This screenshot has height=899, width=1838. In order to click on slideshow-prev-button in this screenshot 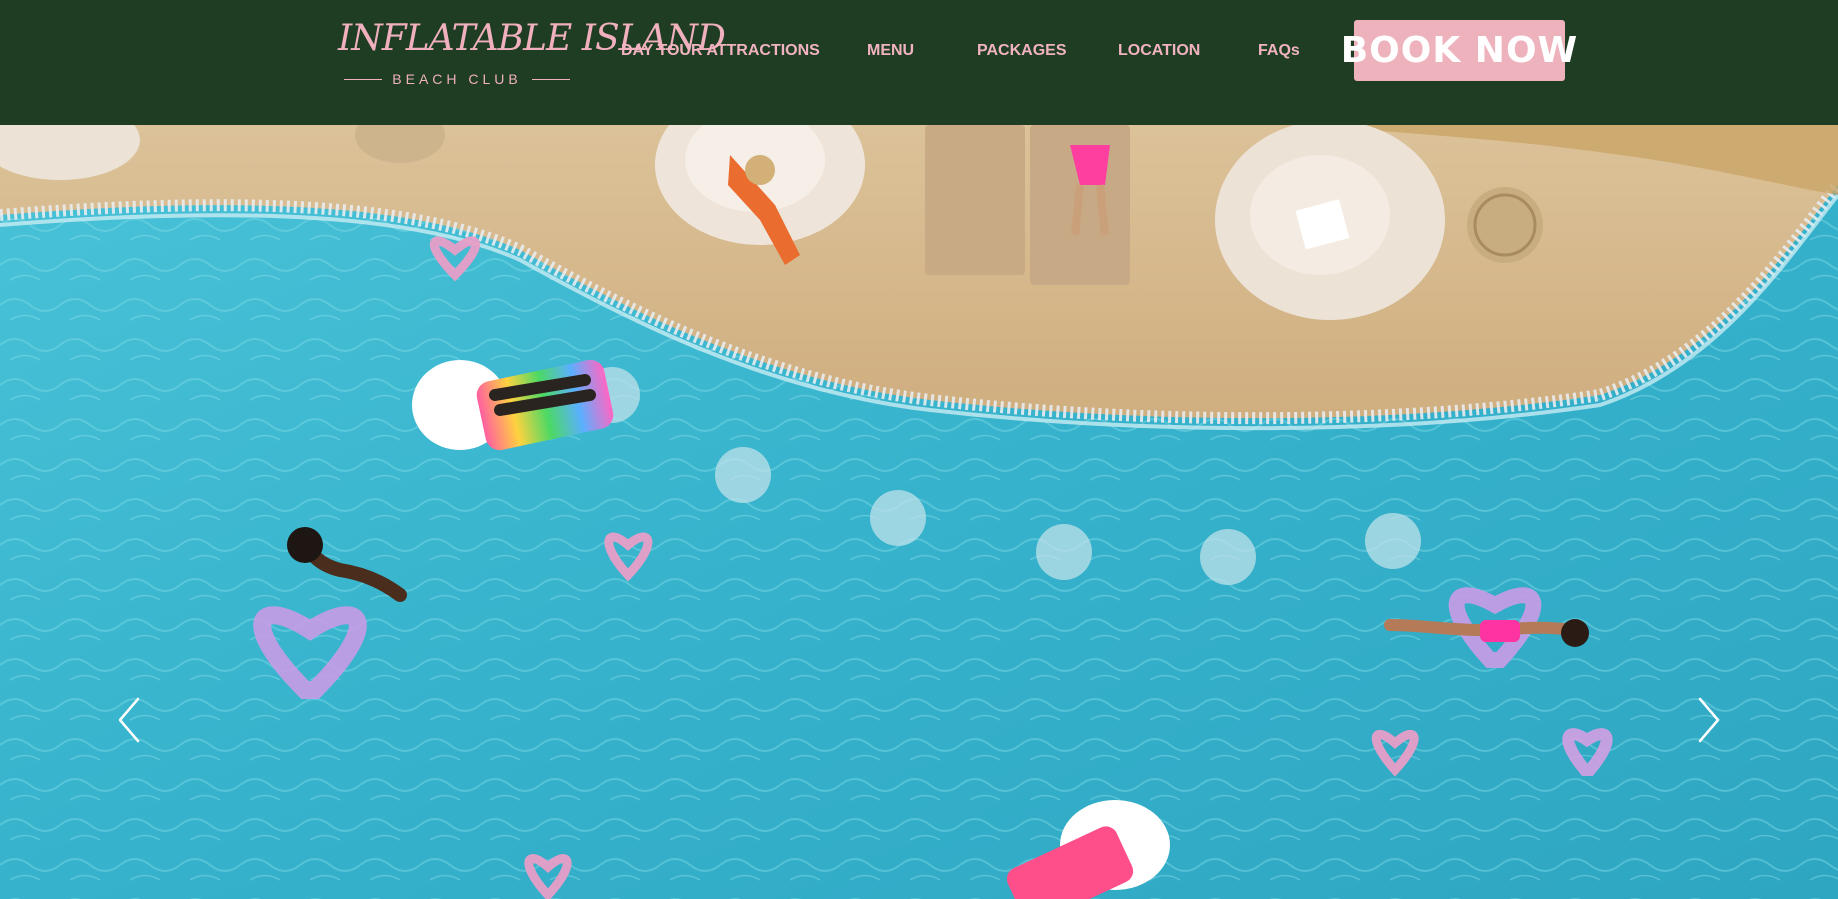, I will do `click(130, 720)`.